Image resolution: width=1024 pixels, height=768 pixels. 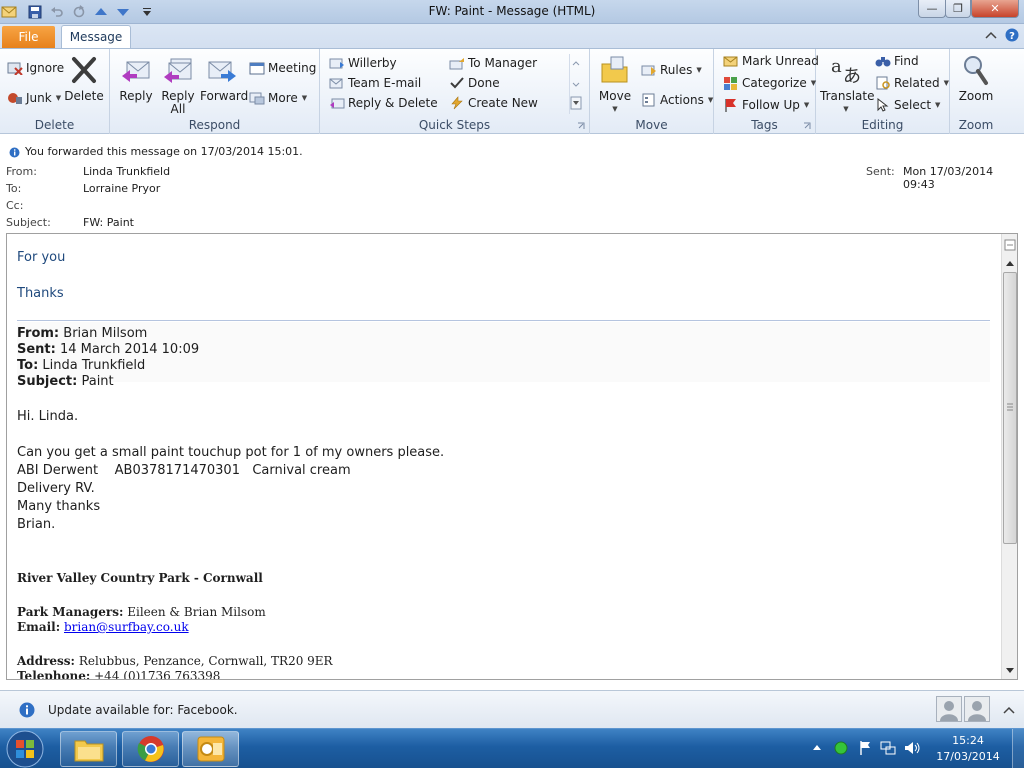 What do you see at coordinates (575, 84) in the screenshot?
I see `quick-steps-scroll` at bounding box center [575, 84].